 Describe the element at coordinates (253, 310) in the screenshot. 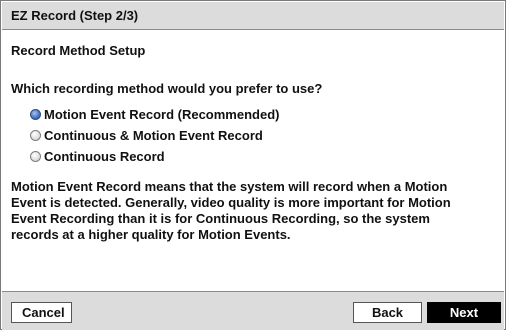

I see `button-bar: Cancel Back Next` at that location.